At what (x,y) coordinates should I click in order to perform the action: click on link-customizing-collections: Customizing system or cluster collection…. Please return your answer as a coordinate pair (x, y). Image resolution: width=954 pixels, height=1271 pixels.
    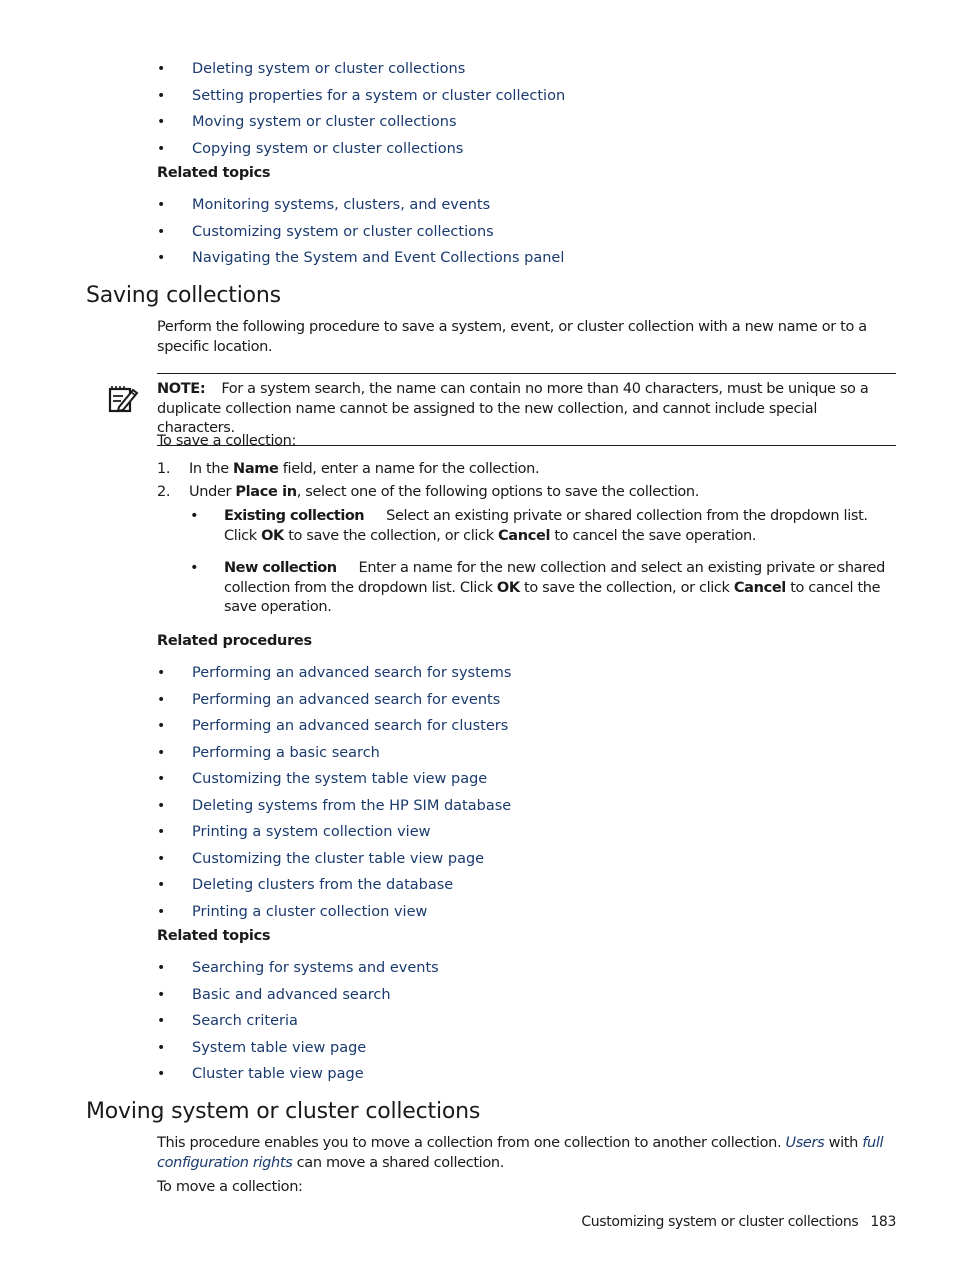
    Looking at the image, I should click on (343, 232).